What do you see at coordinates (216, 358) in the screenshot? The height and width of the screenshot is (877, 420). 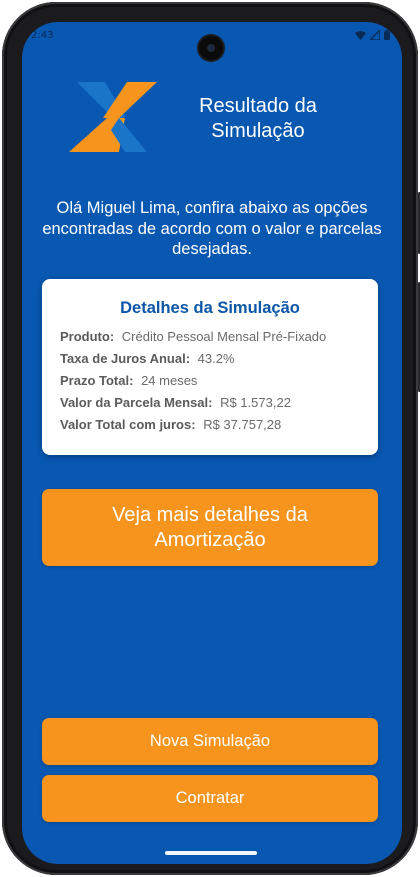 I see `detail-value: 43.2%` at bounding box center [216, 358].